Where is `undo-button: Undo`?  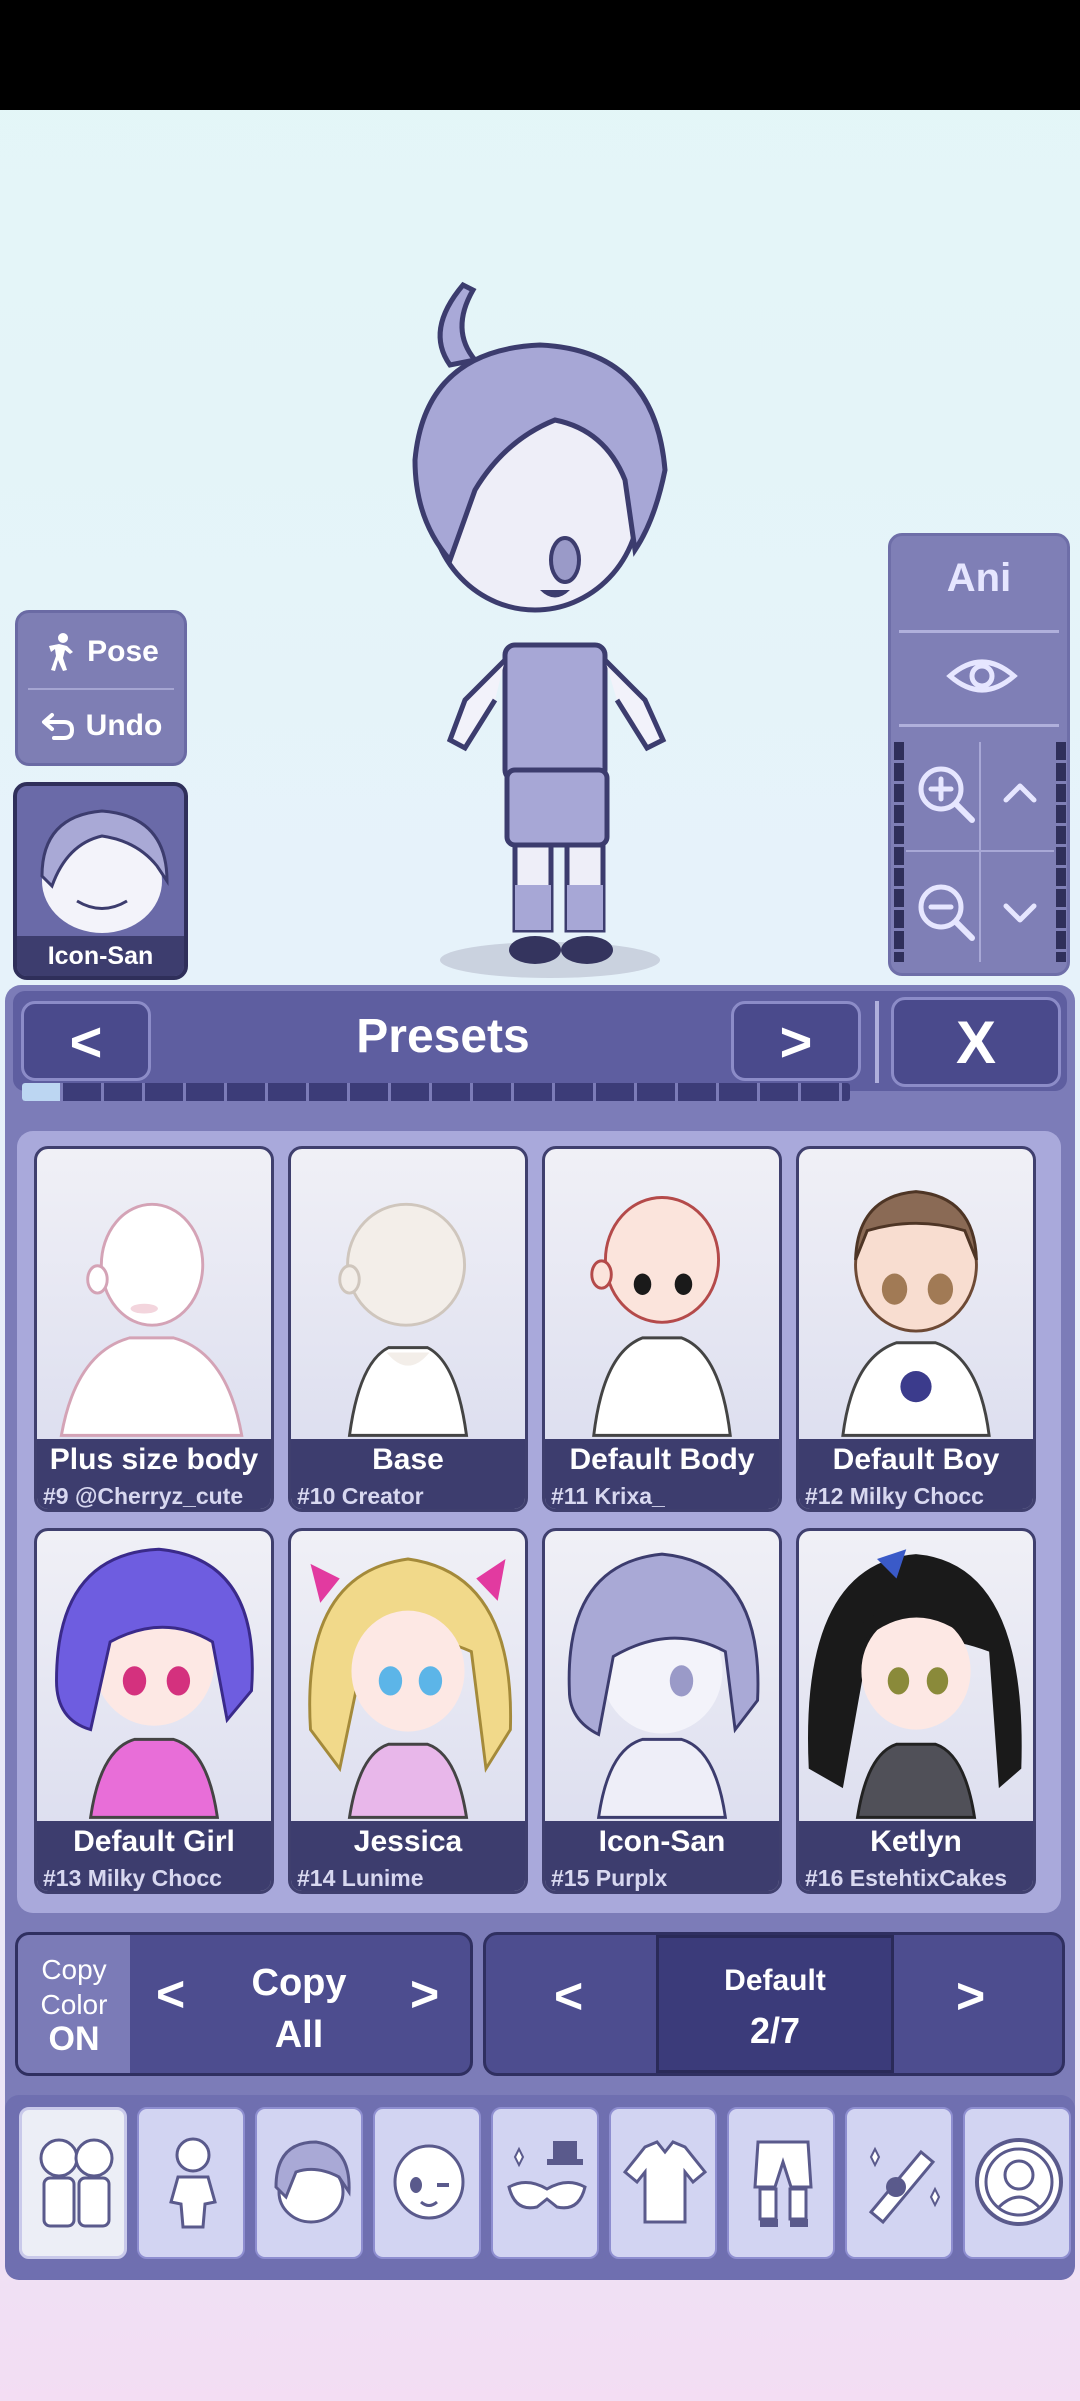
undo-button: Undo is located at coordinates (101, 726).